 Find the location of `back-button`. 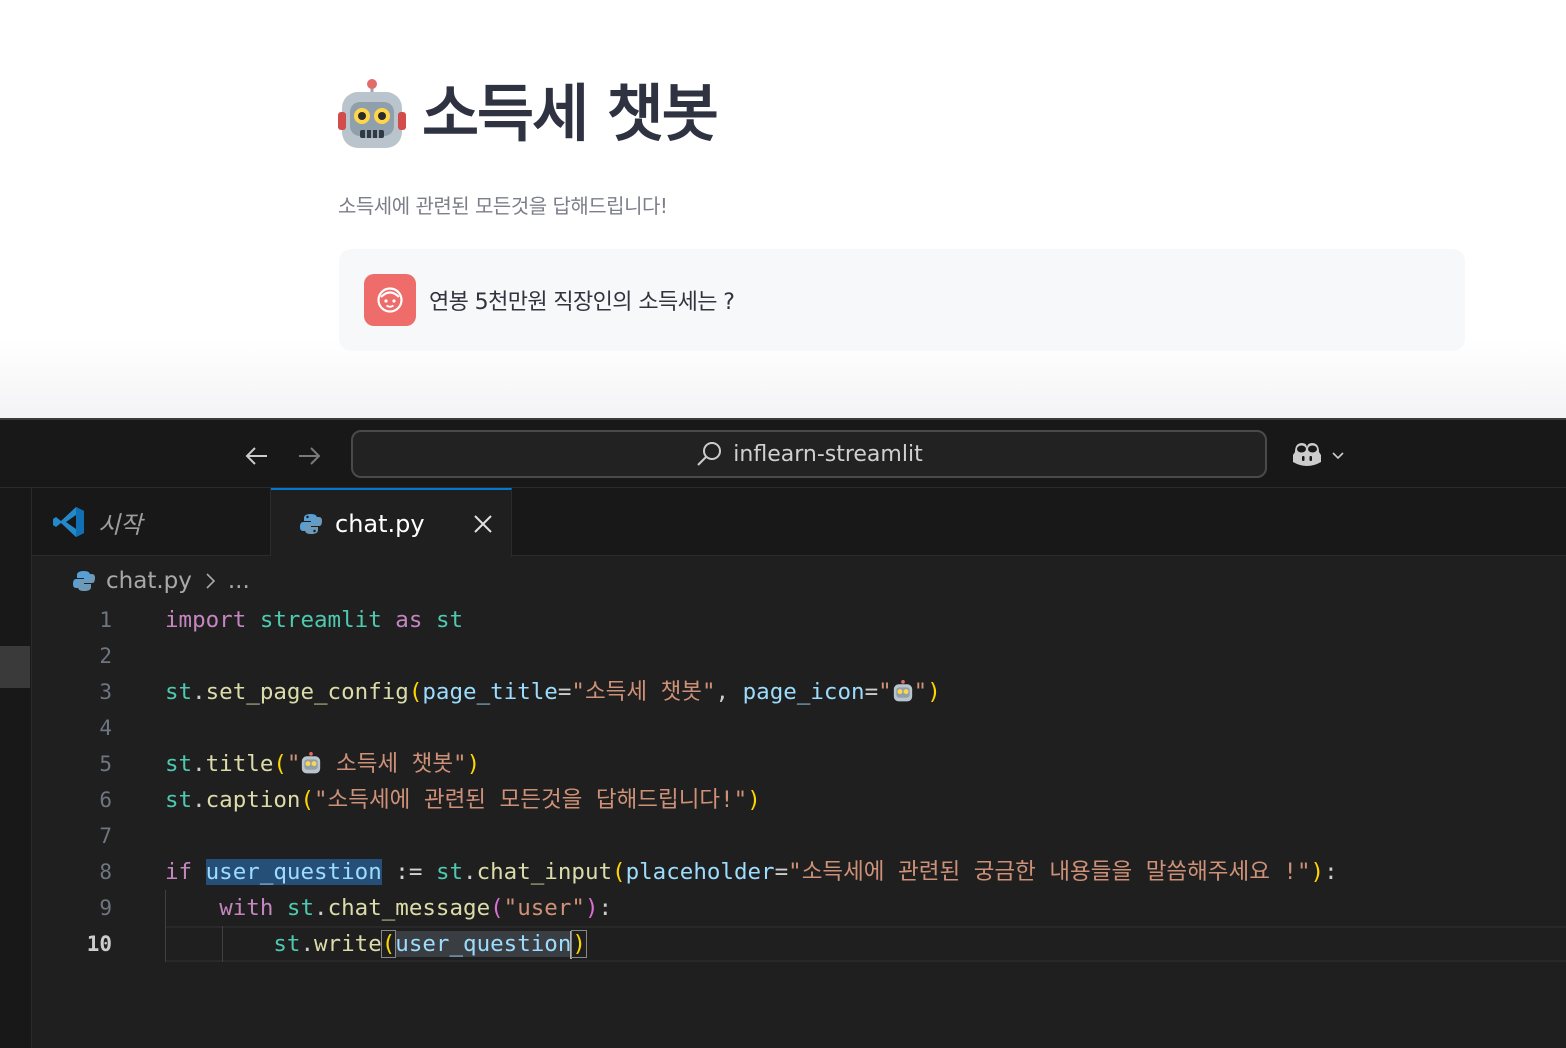

back-button is located at coordinates (257, 456).